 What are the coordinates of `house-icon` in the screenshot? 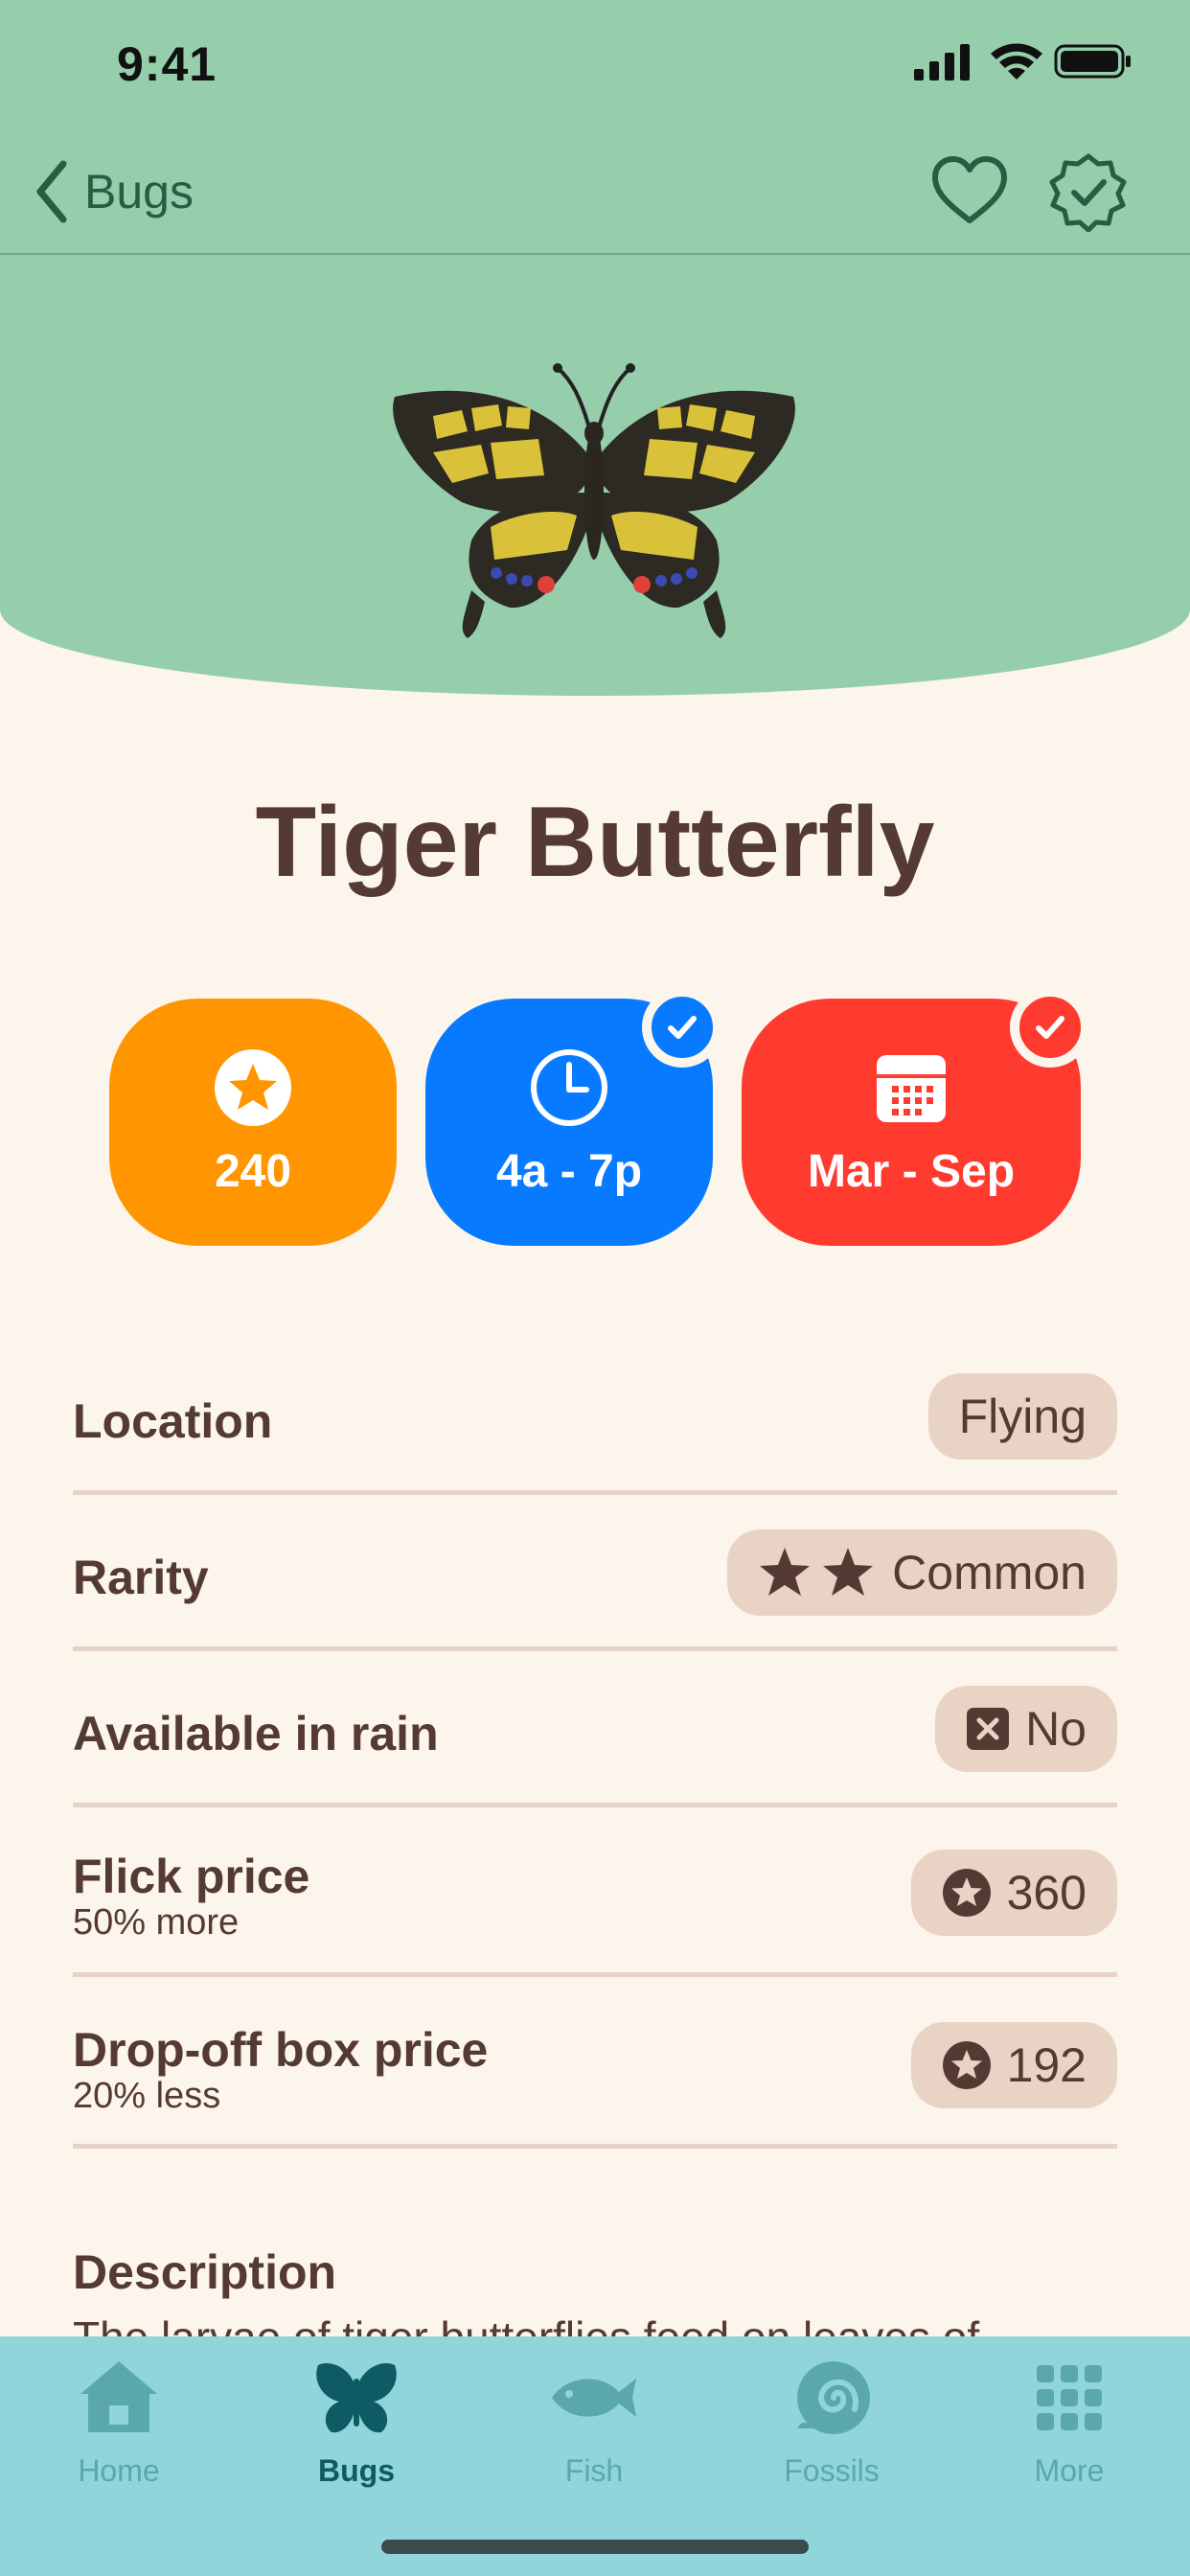 It's located at (119, 2396).